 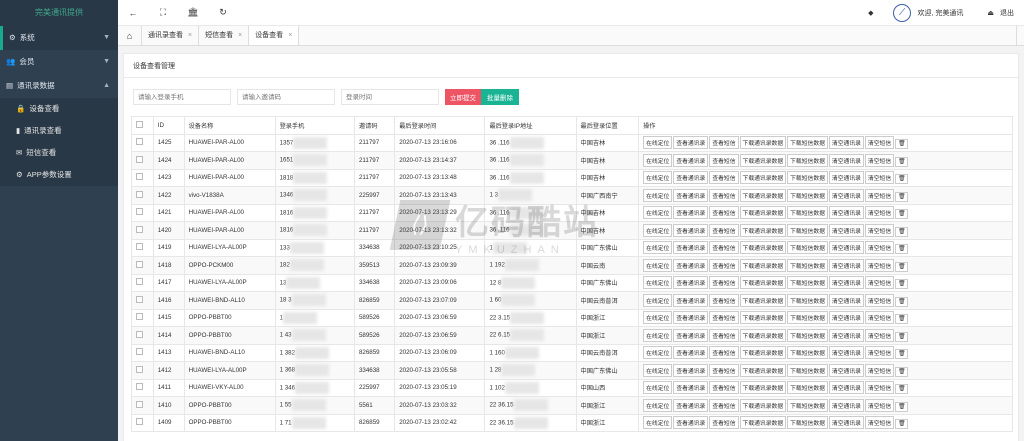 I want to click on sidebar-subitem-app-settings: ⚙ APP参数设置, so click(x=59, y=175).